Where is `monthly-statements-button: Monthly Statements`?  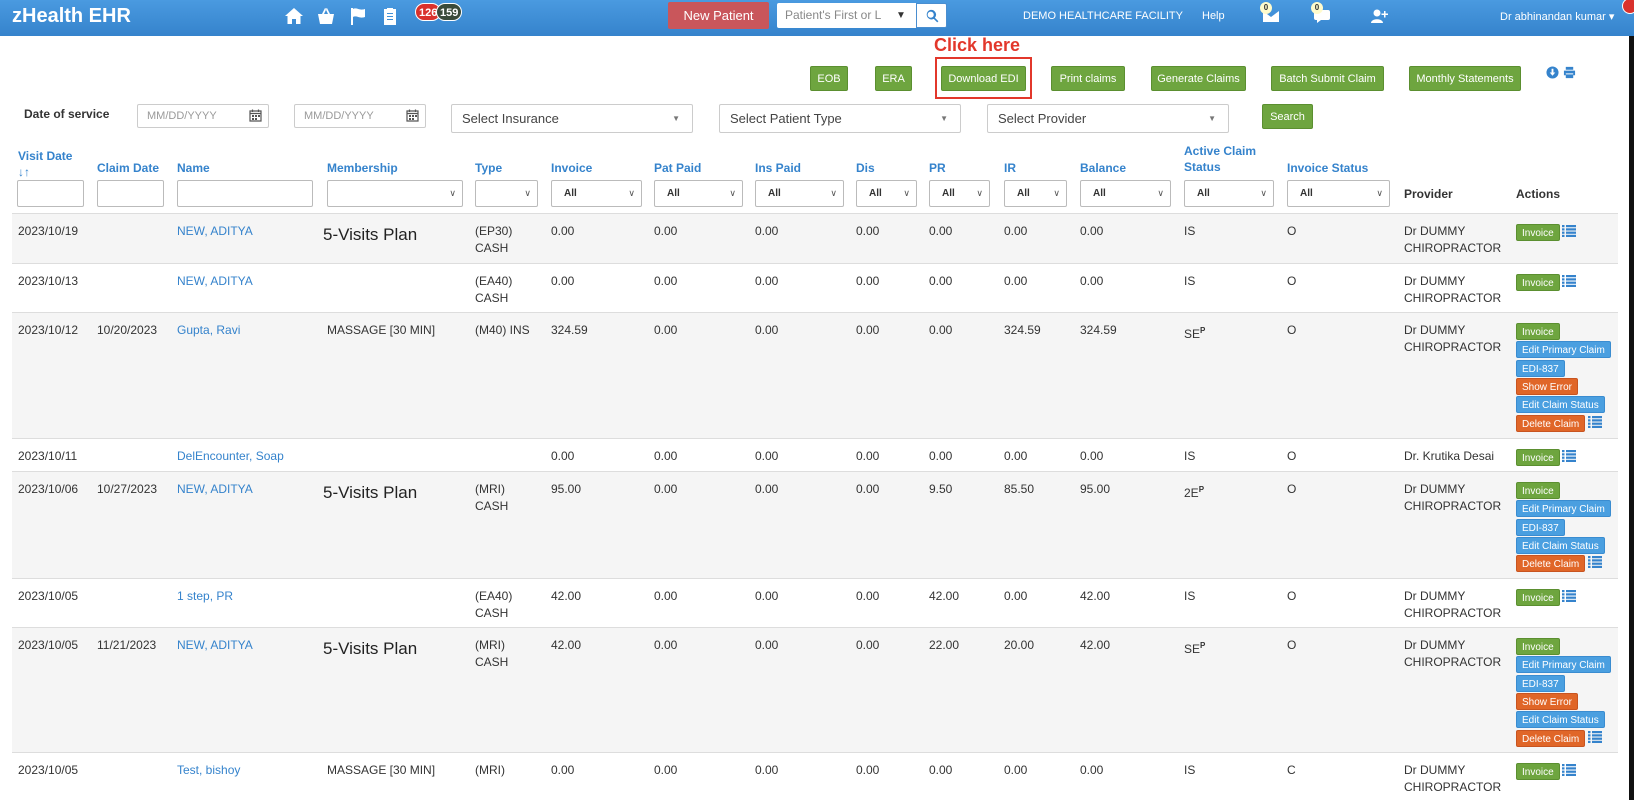 monthly-statements-button: Monthly Statements is located at coordinates (1465, 78).